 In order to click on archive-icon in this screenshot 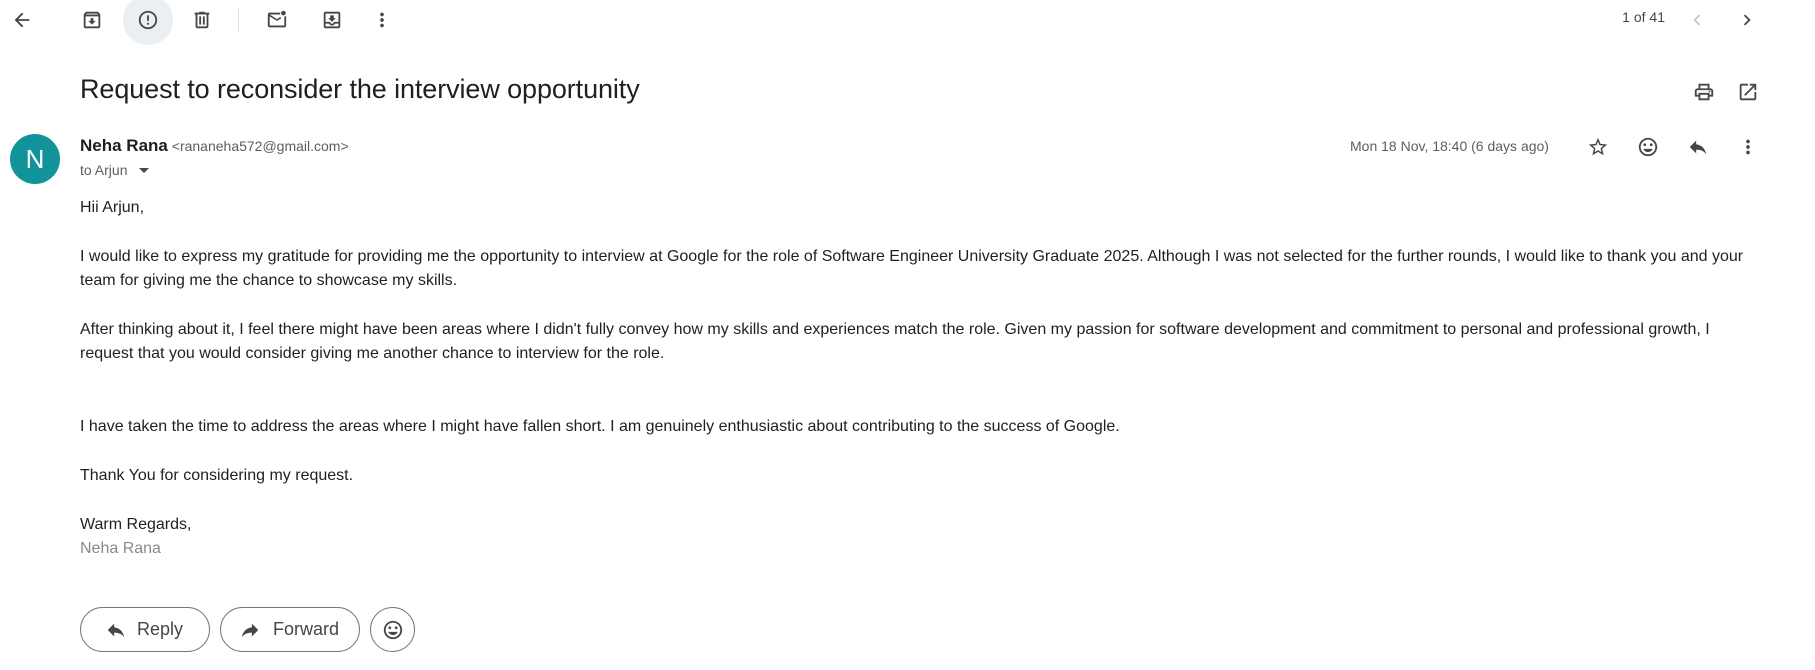, I will do `click(92, 20)`.